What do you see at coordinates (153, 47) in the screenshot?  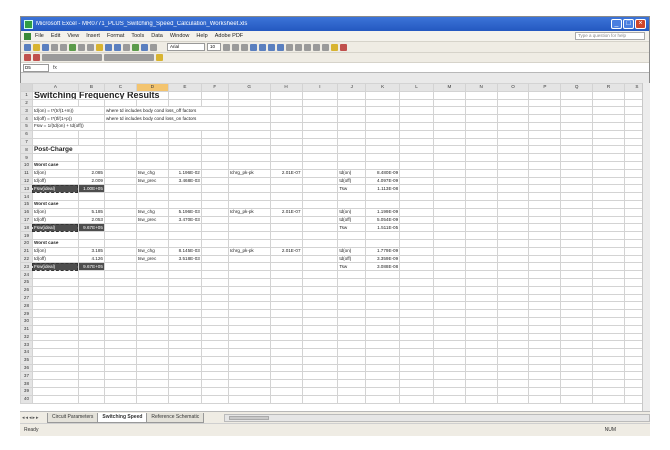 I see `zoom-icon` at bounding box center [153, 47].